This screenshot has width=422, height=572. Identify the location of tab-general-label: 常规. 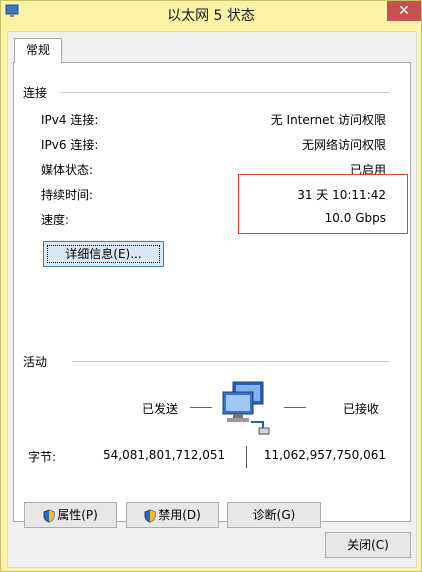
(37, 50).